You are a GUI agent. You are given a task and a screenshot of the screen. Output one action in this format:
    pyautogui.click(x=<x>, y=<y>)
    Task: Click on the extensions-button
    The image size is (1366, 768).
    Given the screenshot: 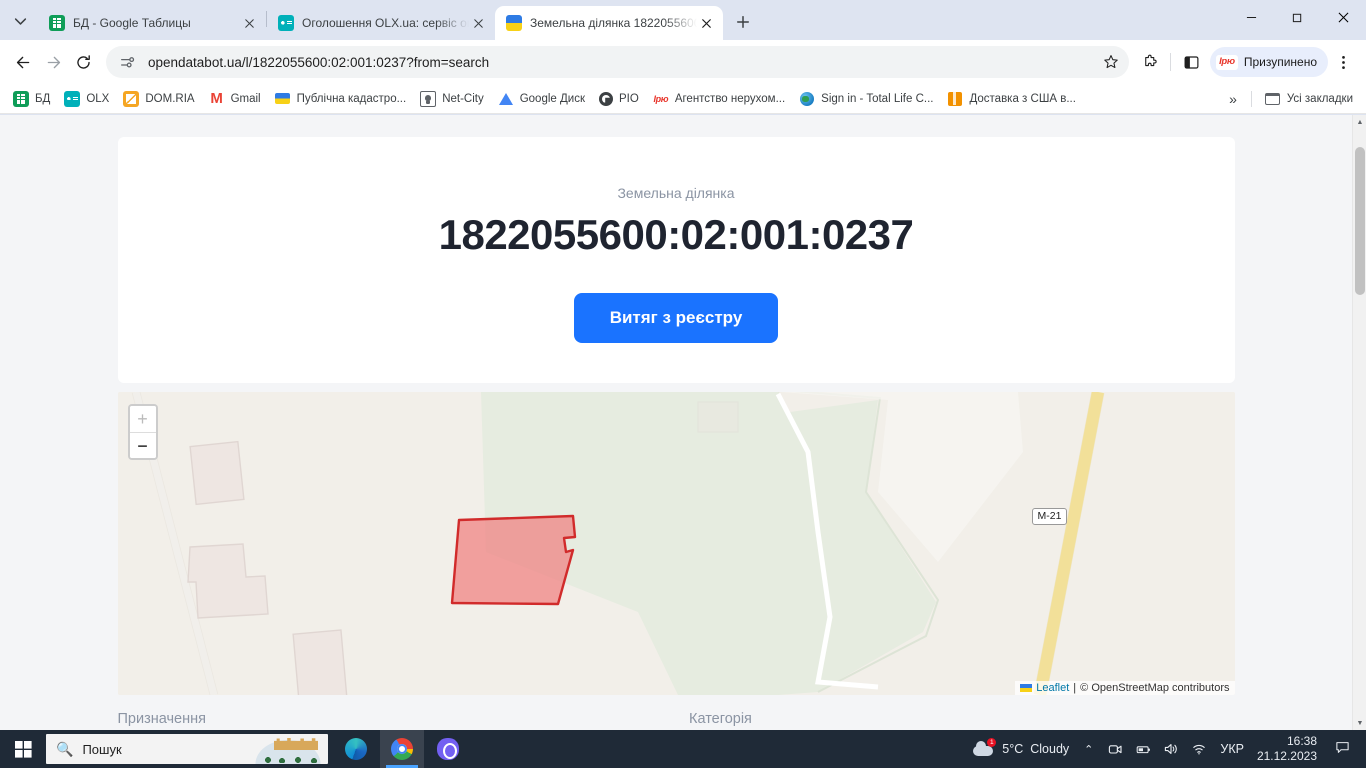 What is the action you would take?
    pyautogui.click(x=1150, y=62)
    